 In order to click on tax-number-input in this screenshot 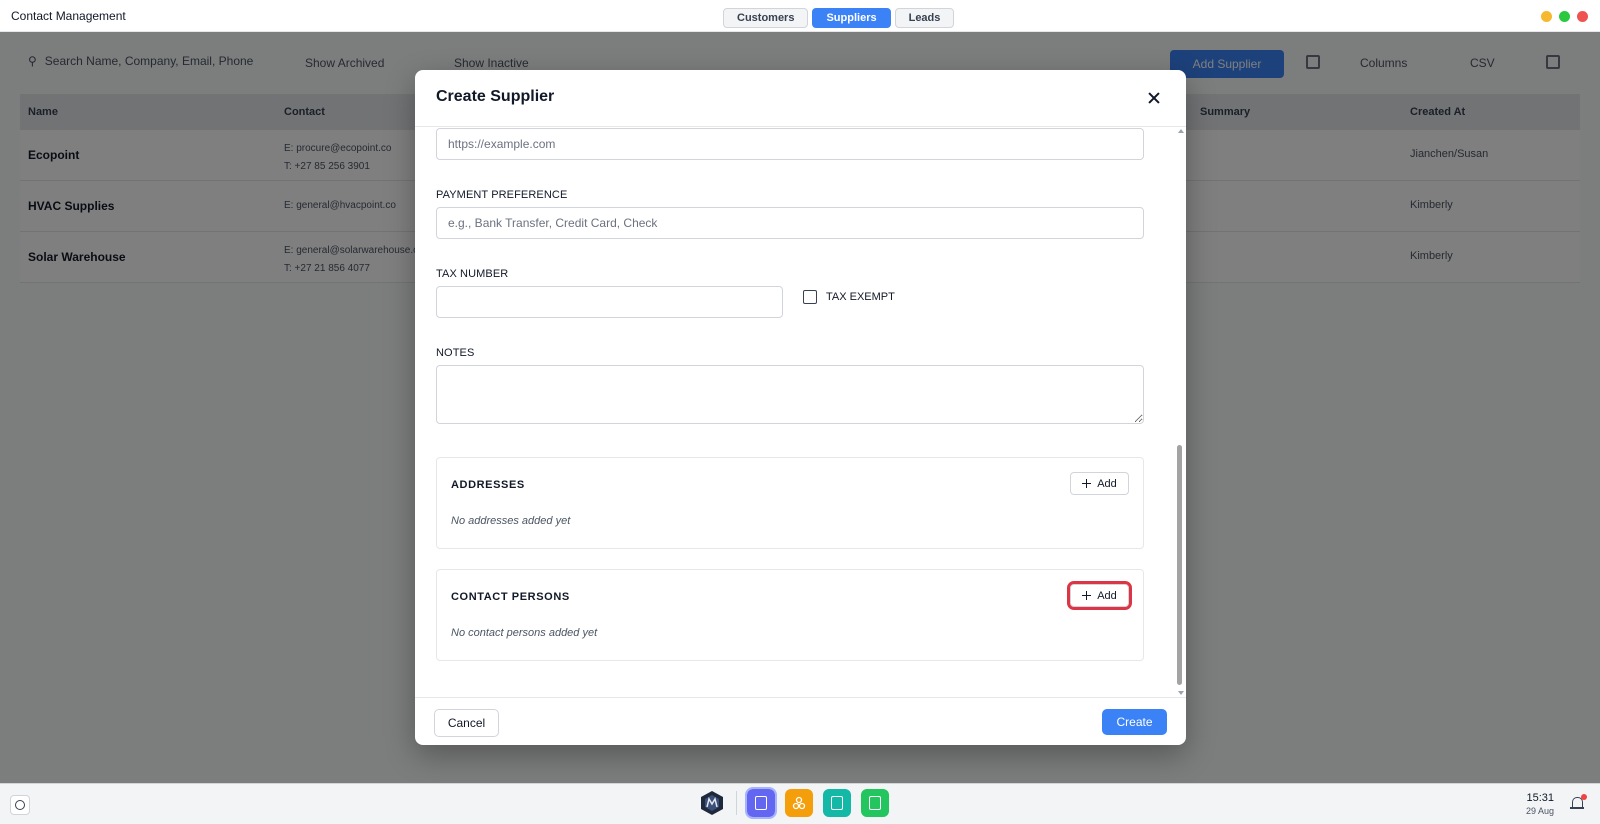, I will do `click(609, 302)`.